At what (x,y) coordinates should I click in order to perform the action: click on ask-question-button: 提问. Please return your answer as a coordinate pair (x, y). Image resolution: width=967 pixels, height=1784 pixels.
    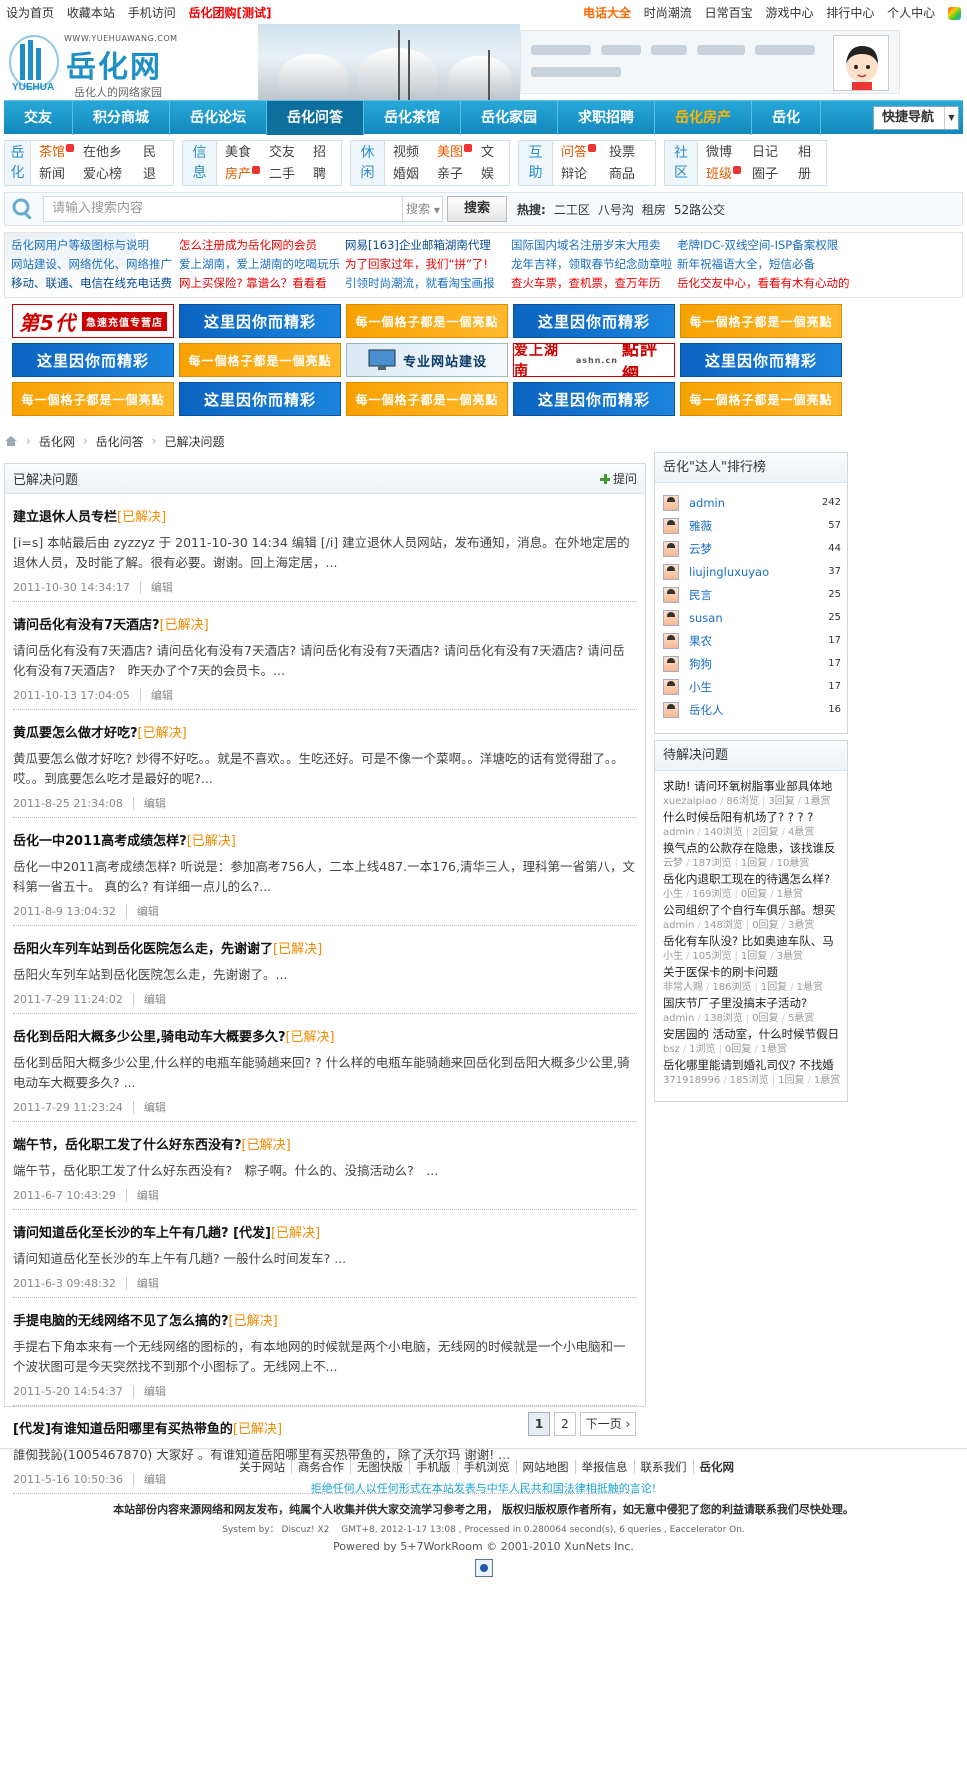
    Looking at the image, I should click on (618, 478).